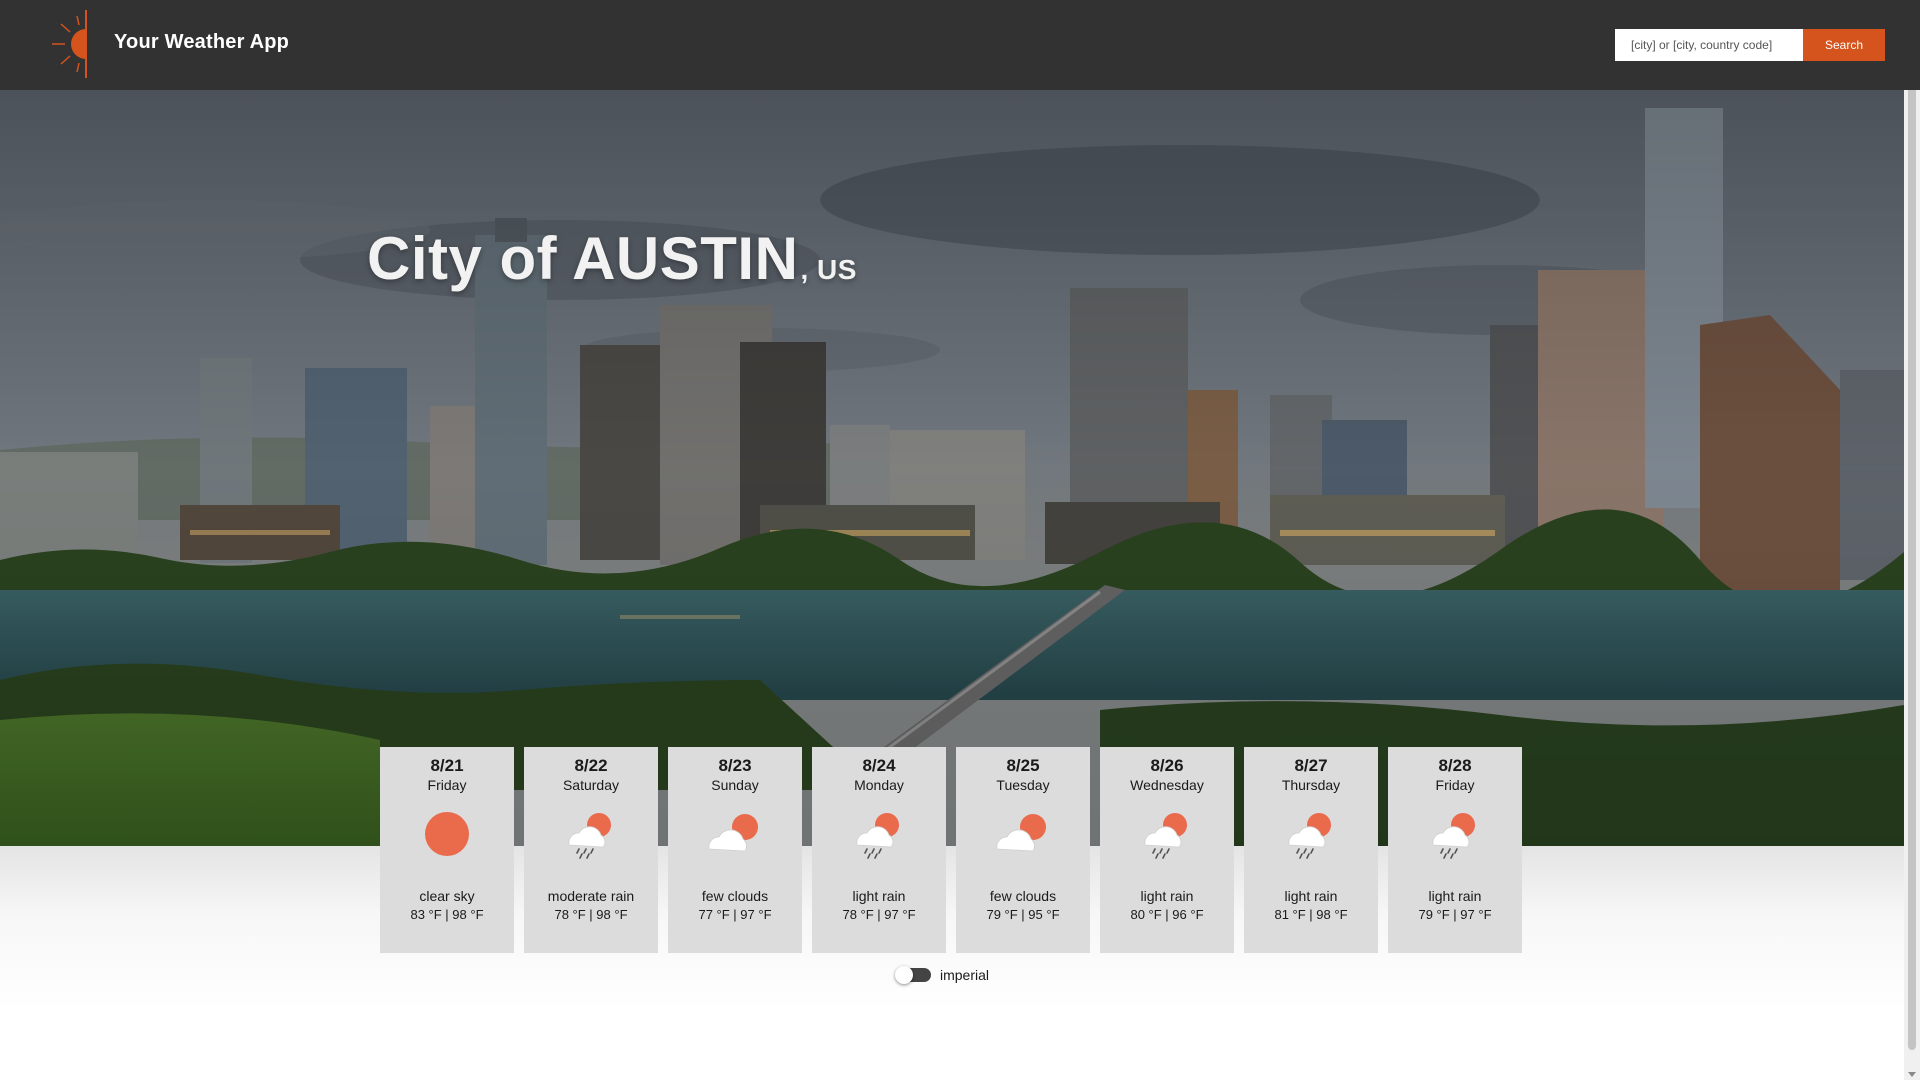  What do you see at coordinates (1311, 914) in the screenshot?
I see `forecast-temperature-range: 81 °F | 98 °F` at bounding box center [1311, 914].